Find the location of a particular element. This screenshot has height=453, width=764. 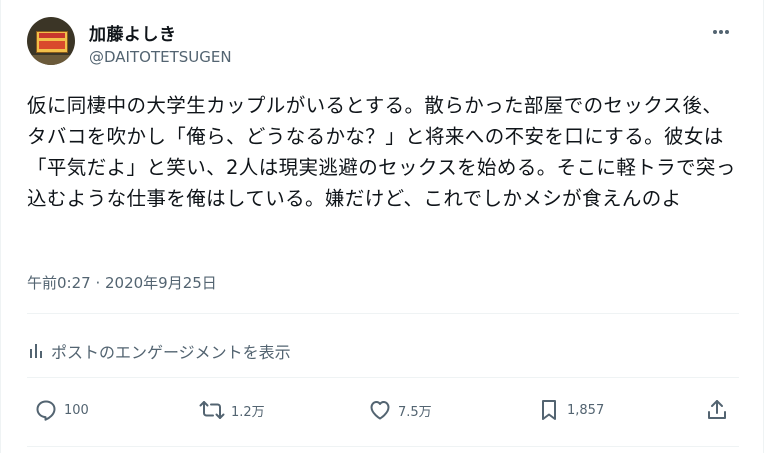

repost-button: 1.2万 is located at coordinates (232, 410).